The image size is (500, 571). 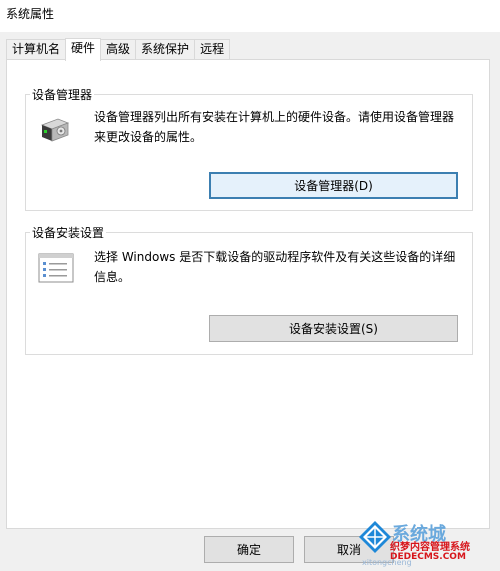 What do you see at coordinates (56, 268) in the screenshot?
I see `checklist-icon` at bounding box center [56, 268].